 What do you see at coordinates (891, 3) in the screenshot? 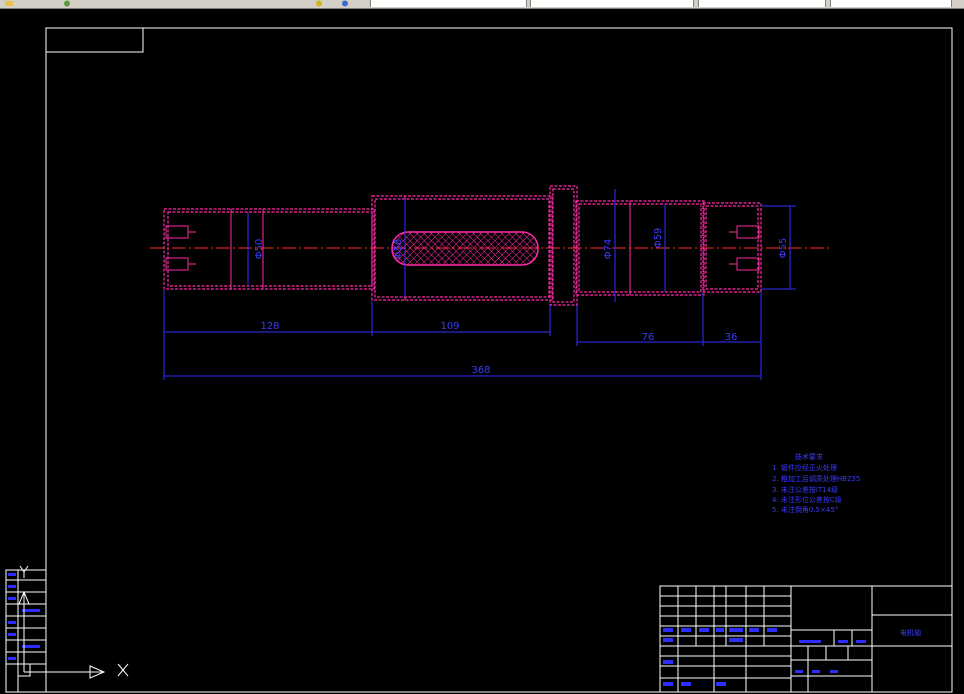
I see `lineweight-dropdown` at bounding box center [891, 3].